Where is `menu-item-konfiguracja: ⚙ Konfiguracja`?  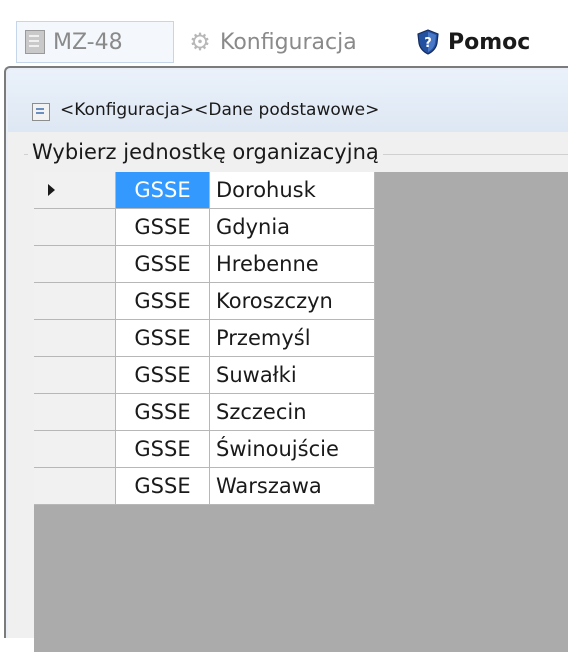
menu-item-konfiguracja: ⚙ Konfiguracja is located at coordinates (270, 42).